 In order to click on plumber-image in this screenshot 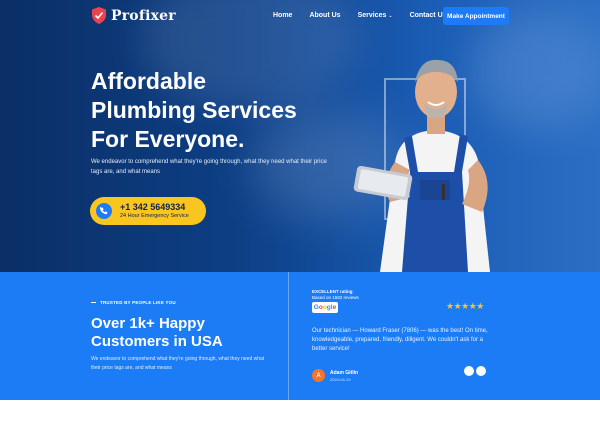, I will do `click(421, 165)`.